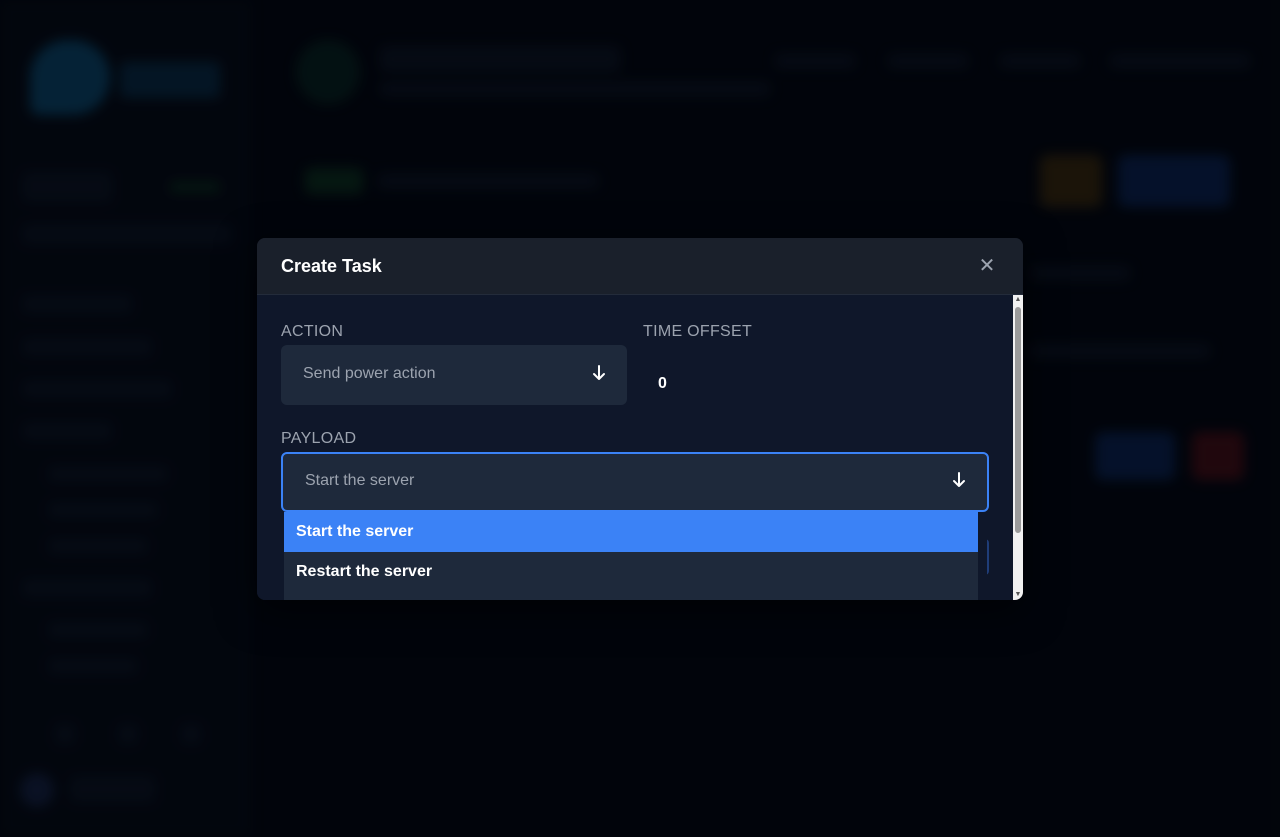 The width and height of the screenshot is (1280, 837). I want to click on action-select-value: Send power action, so click(369, 373).